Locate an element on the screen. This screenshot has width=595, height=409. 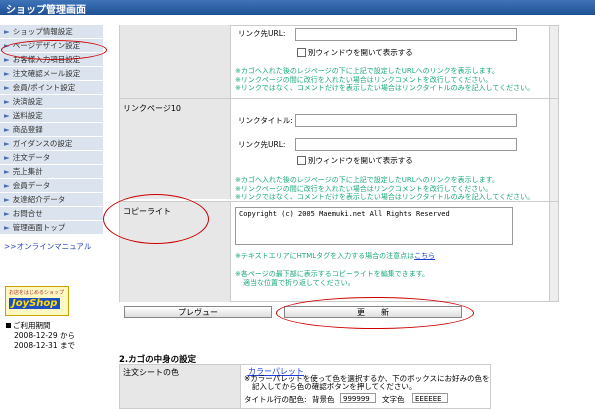
sidebar-item-products: ► 商品登録 is located at coordinates (51, 130).